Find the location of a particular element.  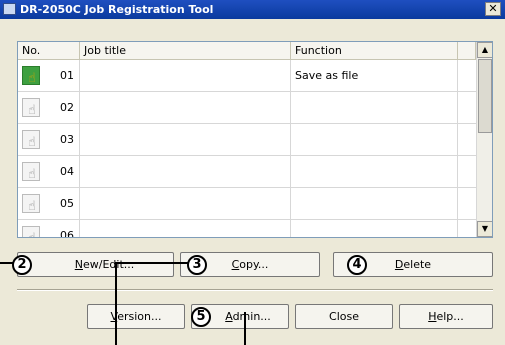

scanner-icon is located at coordinates (9, 9).